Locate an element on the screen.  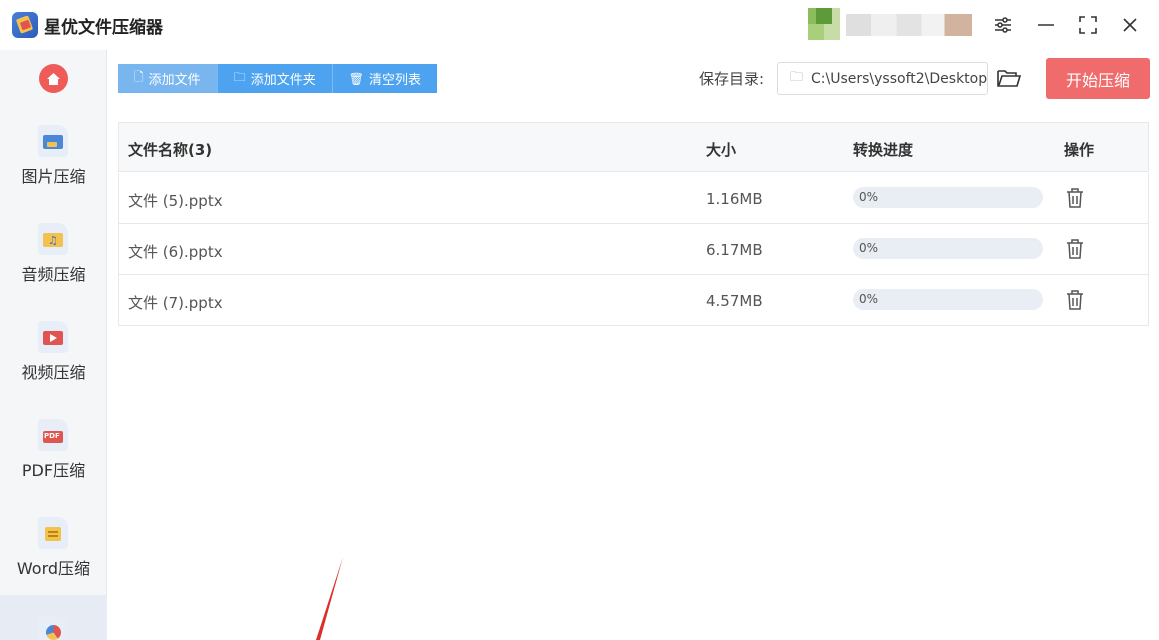
sidebar-item-video-compress: 视频压缩 is located at coordinates (53, 365).